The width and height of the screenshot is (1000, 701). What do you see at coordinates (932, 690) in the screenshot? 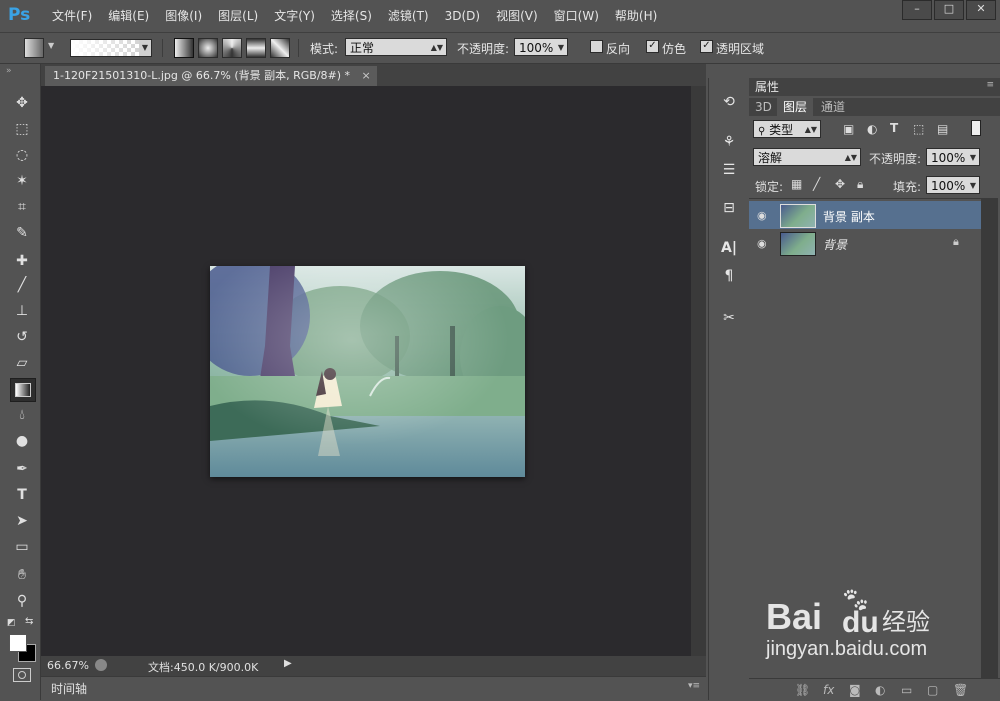
I see `new-layer-icon: ▢` at bounding box center [932, 690].